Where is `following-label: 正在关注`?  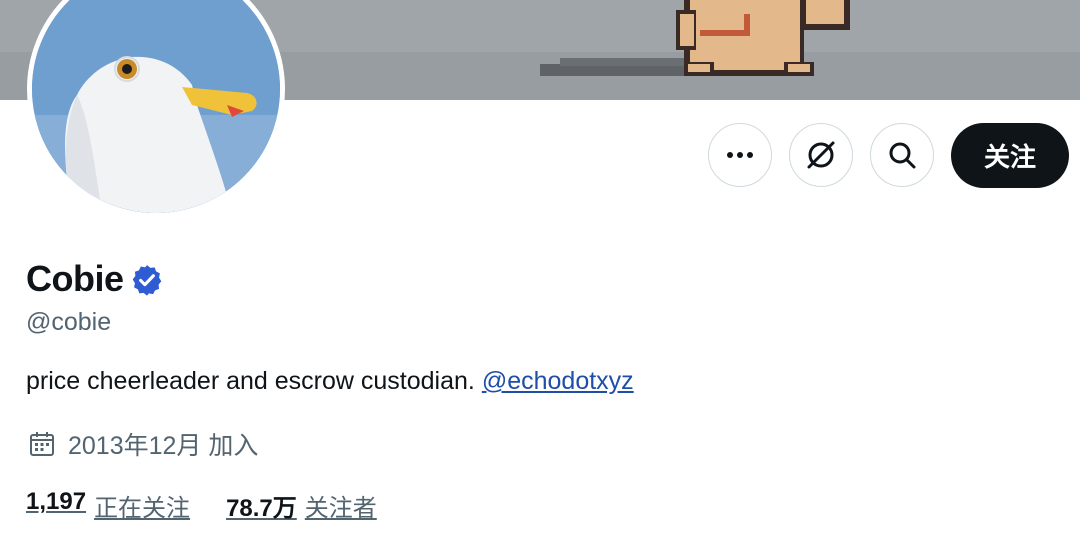 following-label: 正在关注 is located at coordinates (142, 508).